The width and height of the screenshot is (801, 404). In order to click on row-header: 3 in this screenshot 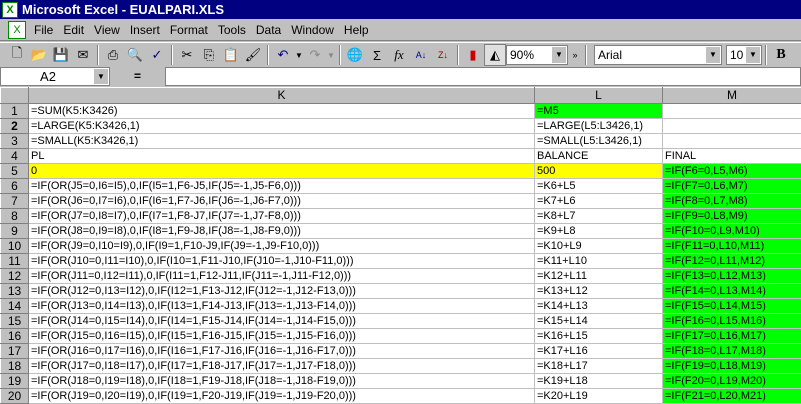, I will do `click(15, 141)`.